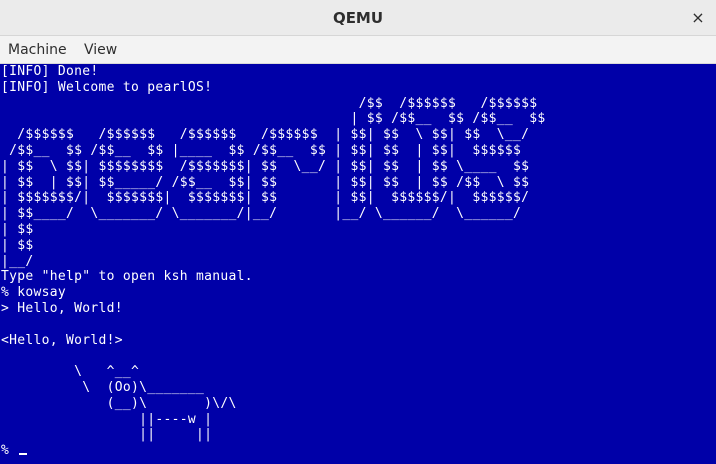 The image size is (716, 464). I want to click on text-cursor, so click(23, 454).